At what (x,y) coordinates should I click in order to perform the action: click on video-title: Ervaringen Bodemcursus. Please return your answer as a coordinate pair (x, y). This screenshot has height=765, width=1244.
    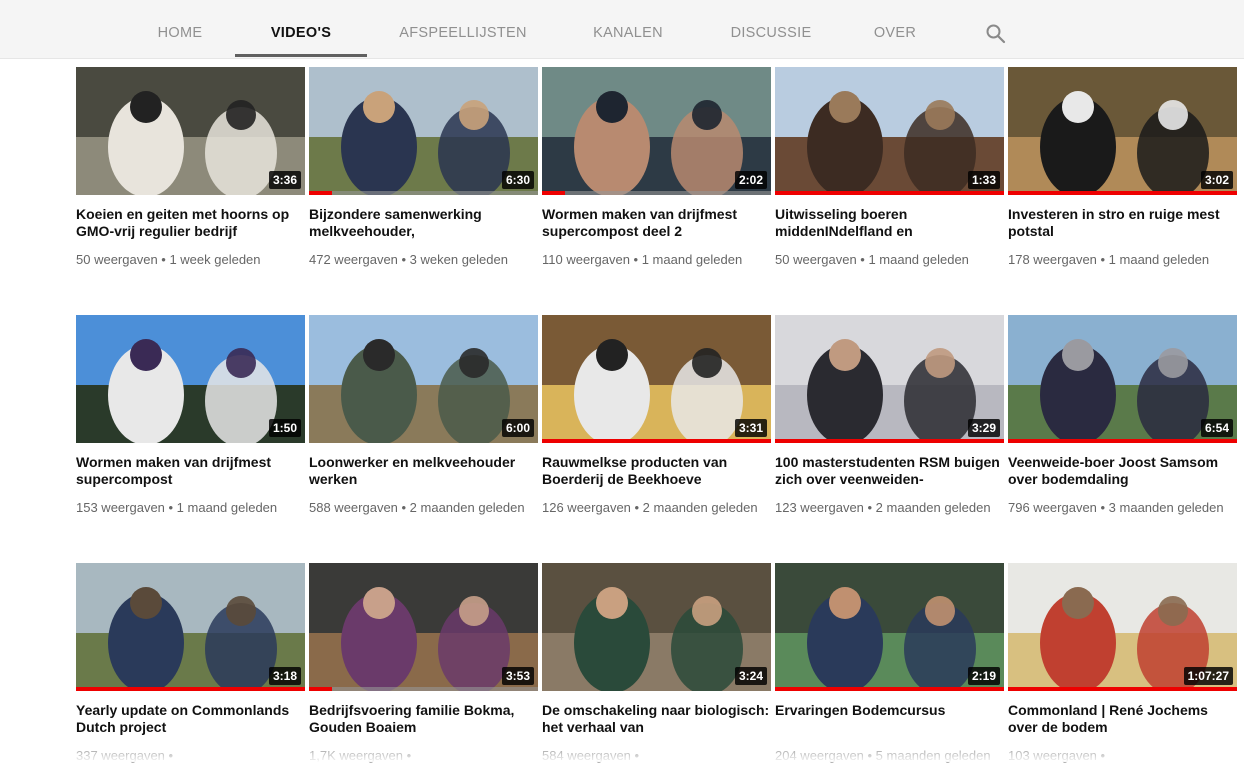
    Looking at the image, I should click on (889, 710).